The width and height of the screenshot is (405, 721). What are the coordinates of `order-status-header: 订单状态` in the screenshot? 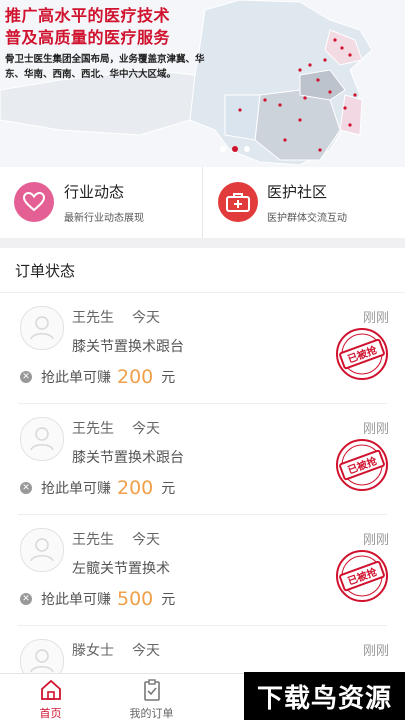 It's located at (202, 270).